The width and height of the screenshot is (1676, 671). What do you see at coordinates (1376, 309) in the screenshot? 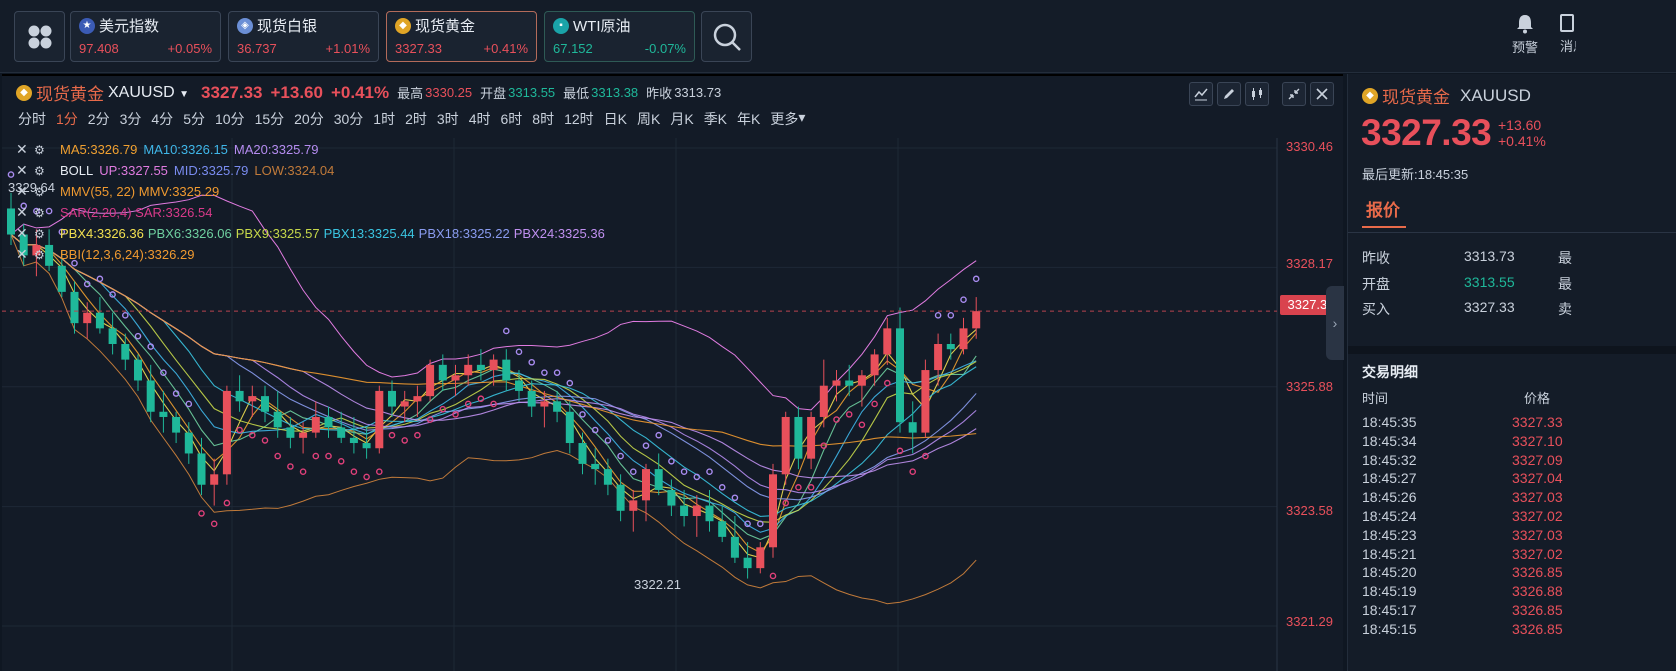
I see `quote-row-label: 买入` at bounding box center [1376, 309].